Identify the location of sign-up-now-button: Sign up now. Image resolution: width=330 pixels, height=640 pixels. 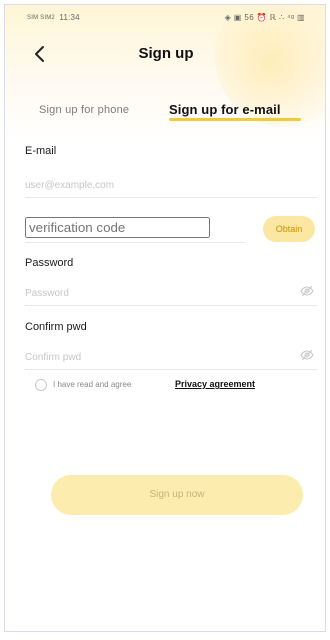
(177, 495).